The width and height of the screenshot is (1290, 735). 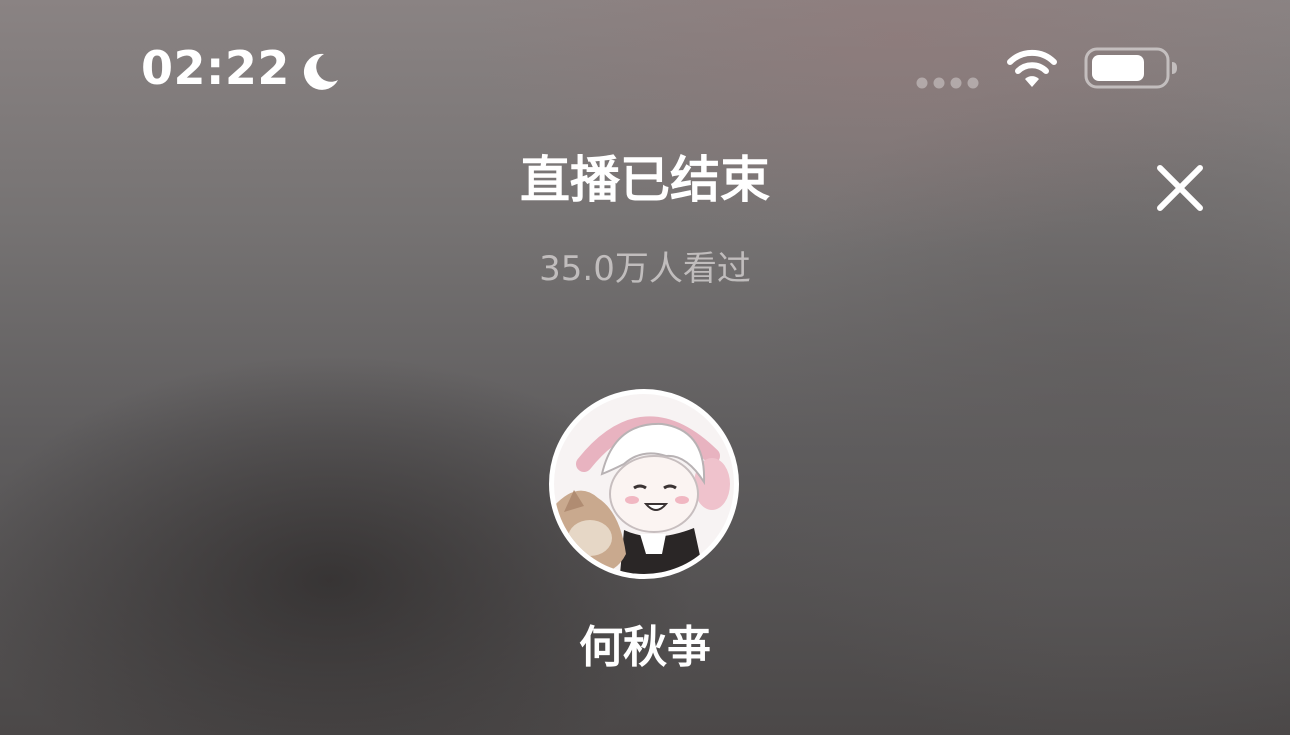 I want to click on signal-icon, so click(x=947, y=83).